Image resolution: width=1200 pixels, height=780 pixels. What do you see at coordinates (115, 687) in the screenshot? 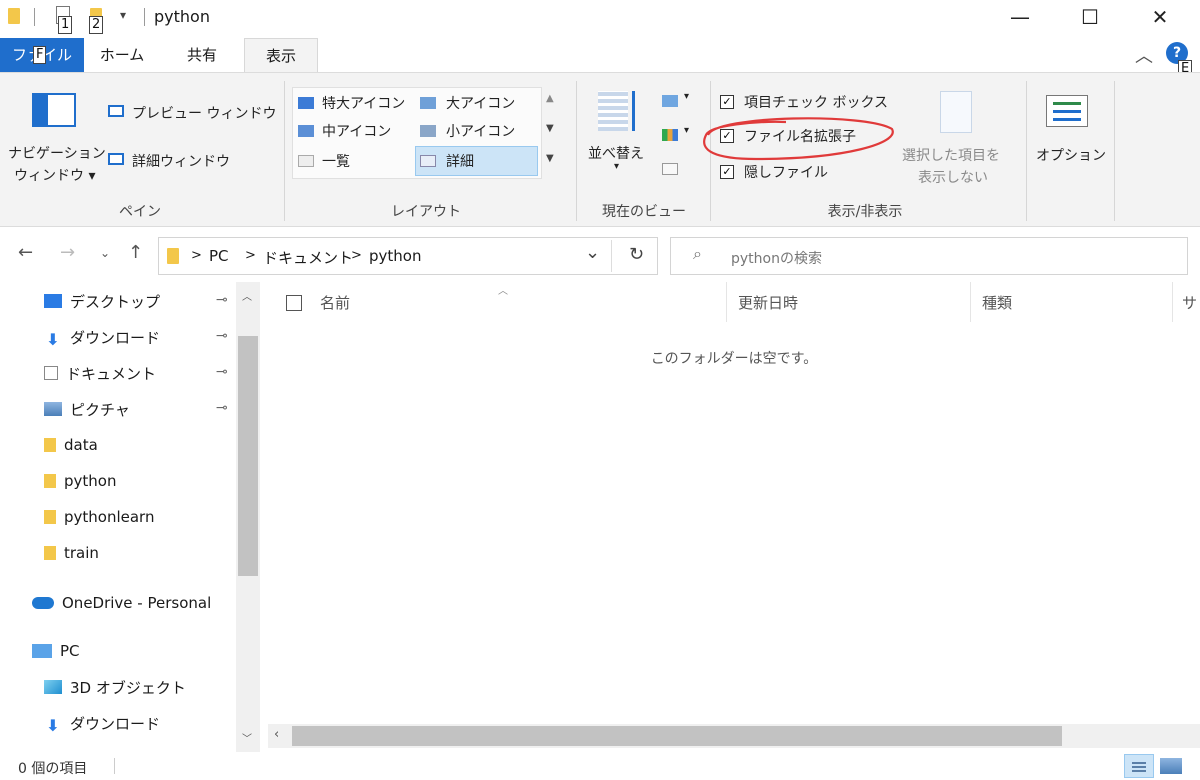
I see `nav-item-3d-objects: 3D オブジェクト` at bounding box center [115, 687].